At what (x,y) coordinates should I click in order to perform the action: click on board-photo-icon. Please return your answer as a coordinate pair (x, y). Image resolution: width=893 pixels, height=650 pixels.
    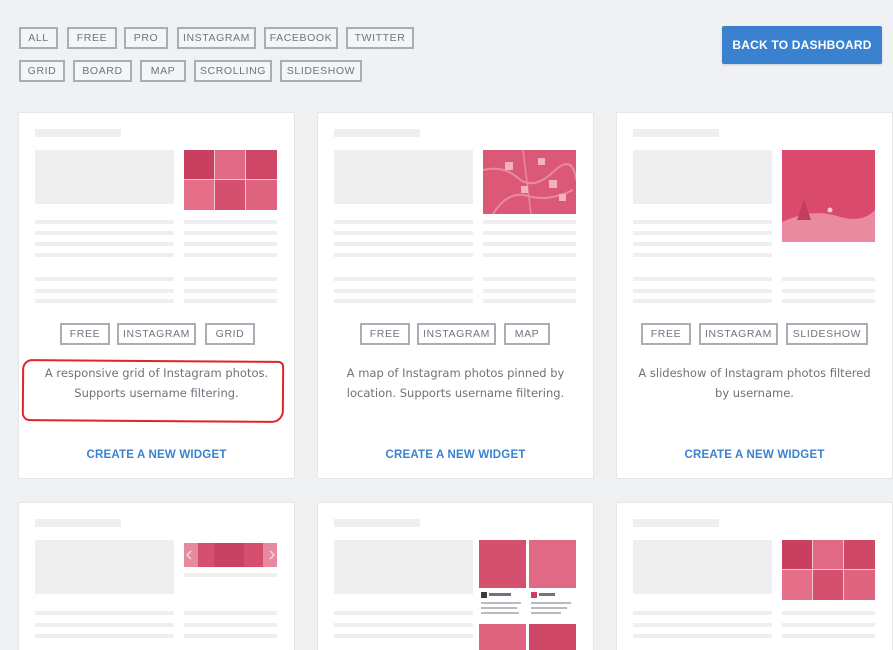
    Looking at the image, I should click on (527, 595).